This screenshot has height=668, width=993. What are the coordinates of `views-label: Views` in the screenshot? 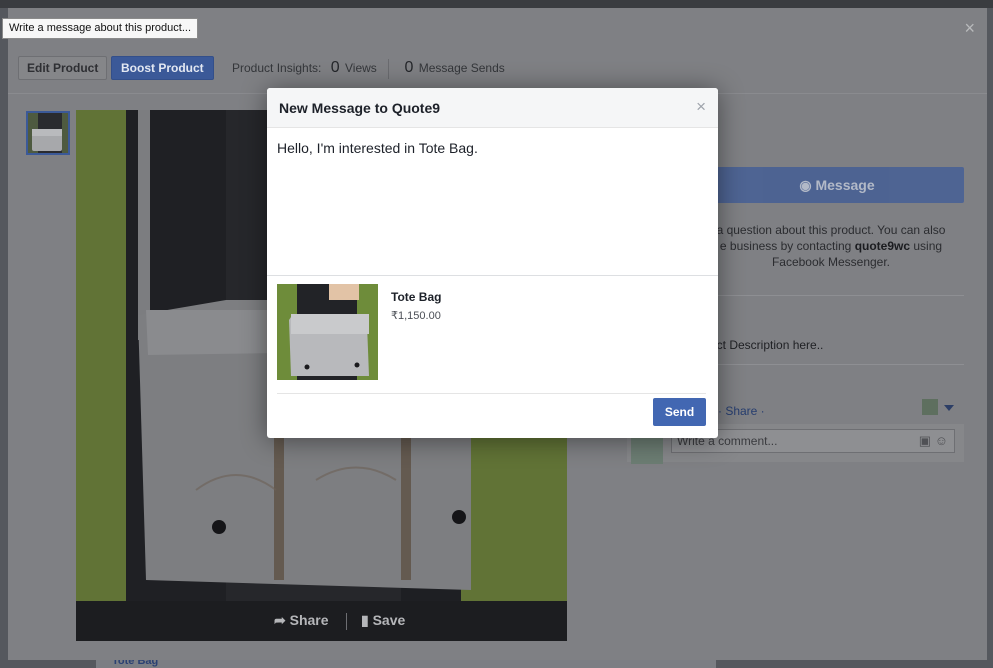 It's located at (360, 68).